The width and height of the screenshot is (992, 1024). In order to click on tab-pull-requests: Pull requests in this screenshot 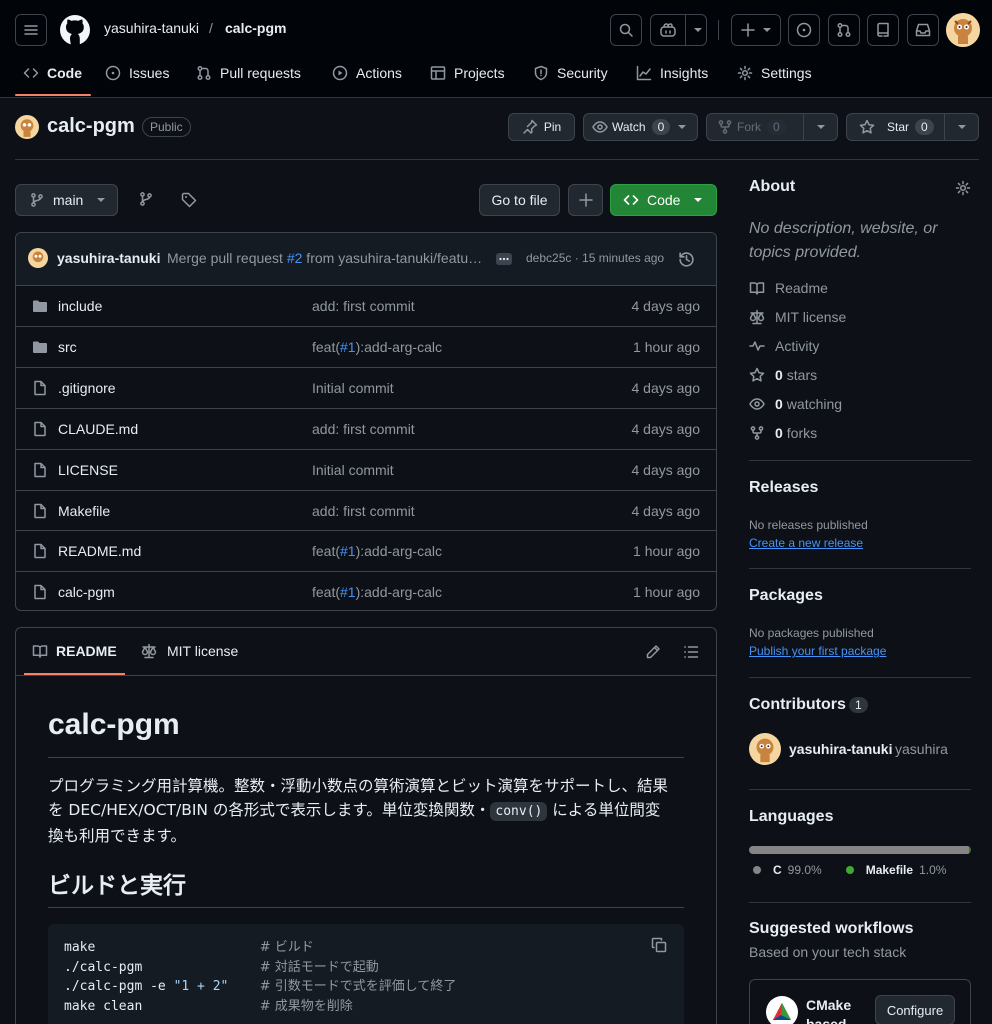, I will do `click(248, 73)`.